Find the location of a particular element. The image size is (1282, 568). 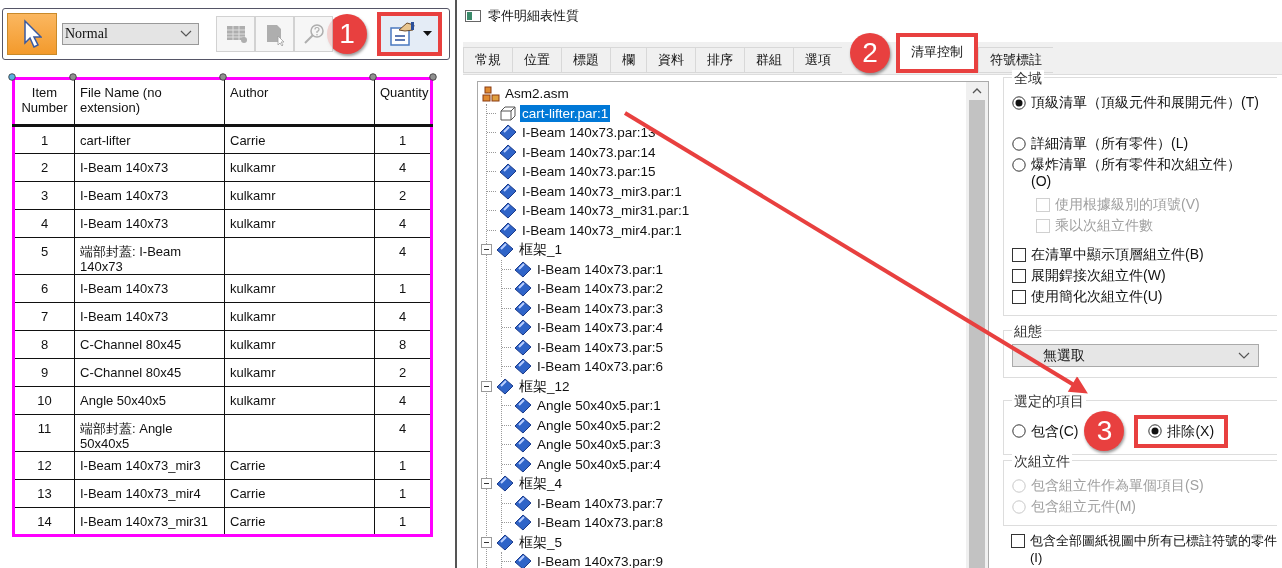

radio-option: 包含(C) is located at coordinates (1045, 431).